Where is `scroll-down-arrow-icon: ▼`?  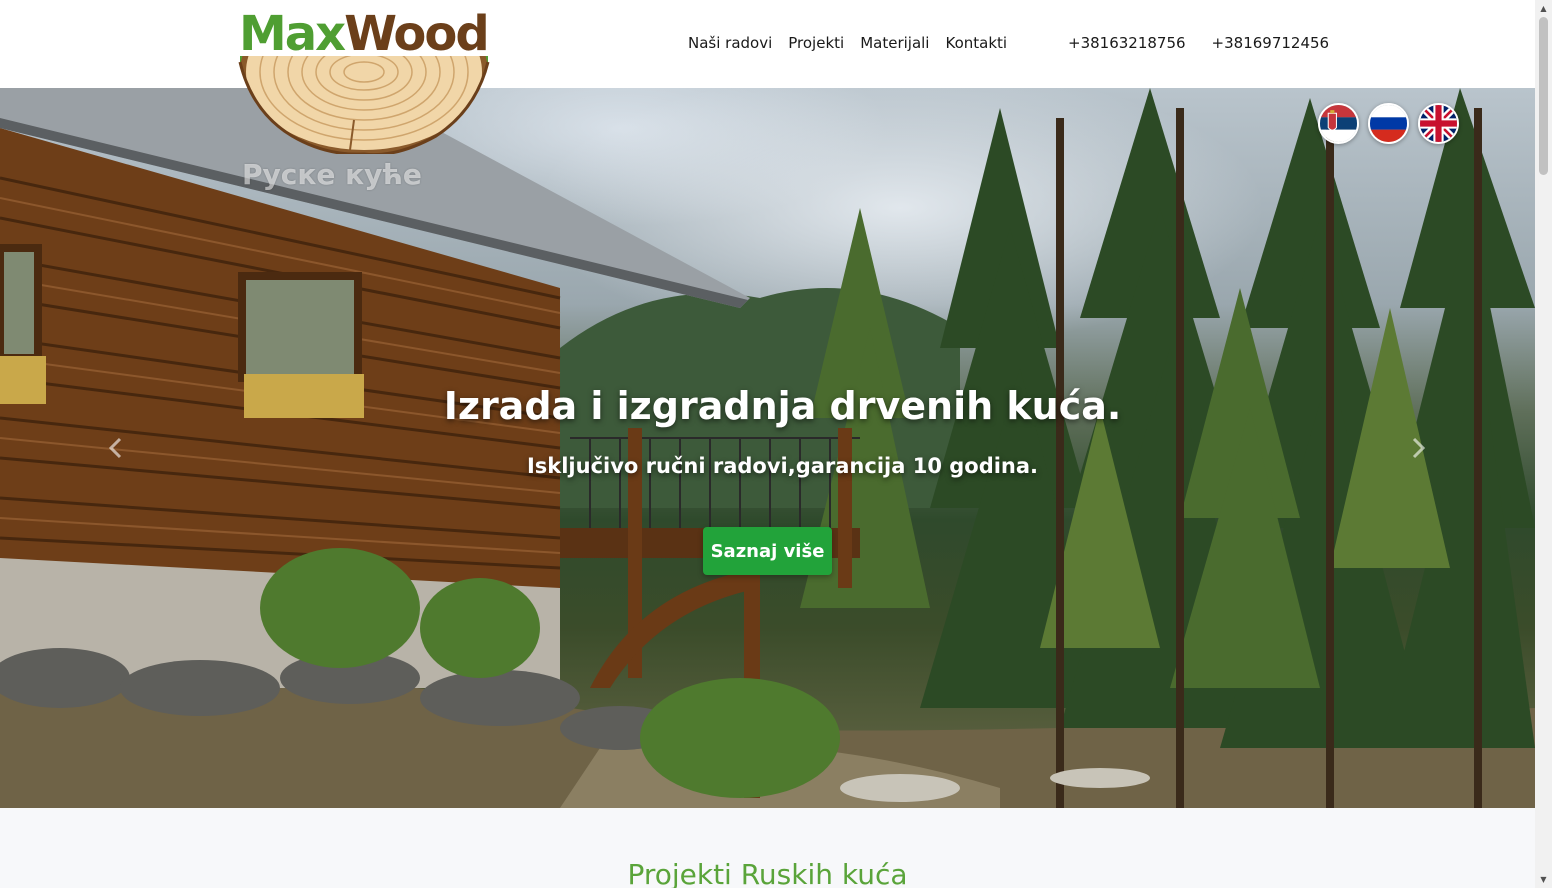 scroll-down-arrow-icon: ▼ is located at coordinates (1543, 879).